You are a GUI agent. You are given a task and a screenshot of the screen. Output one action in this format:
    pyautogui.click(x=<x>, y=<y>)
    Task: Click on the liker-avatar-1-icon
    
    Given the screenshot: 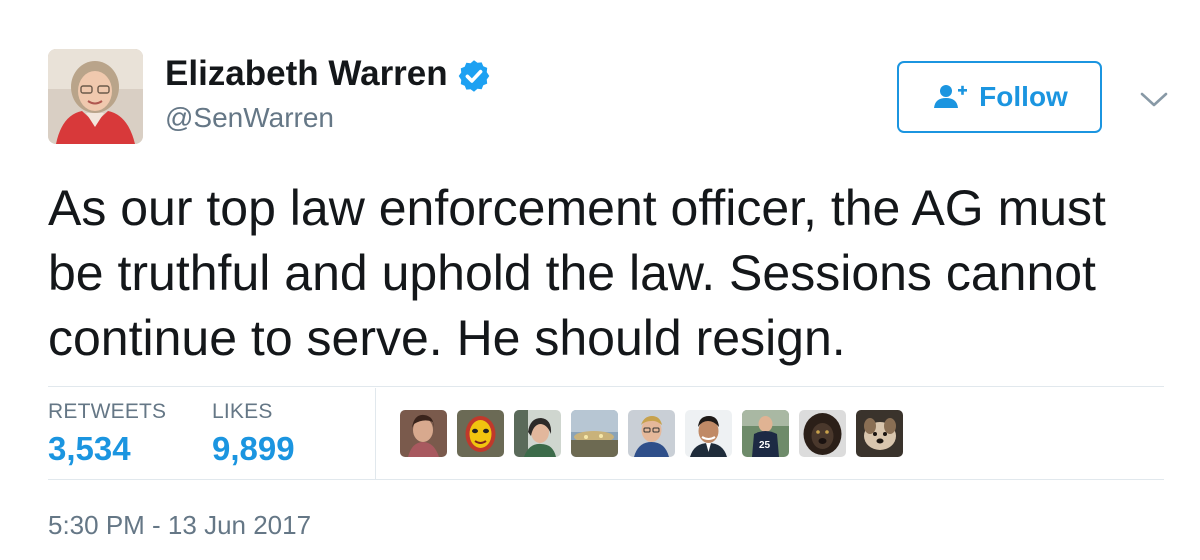 What is the action you would take?
    pyautogui.click(x=423, y=433)
    